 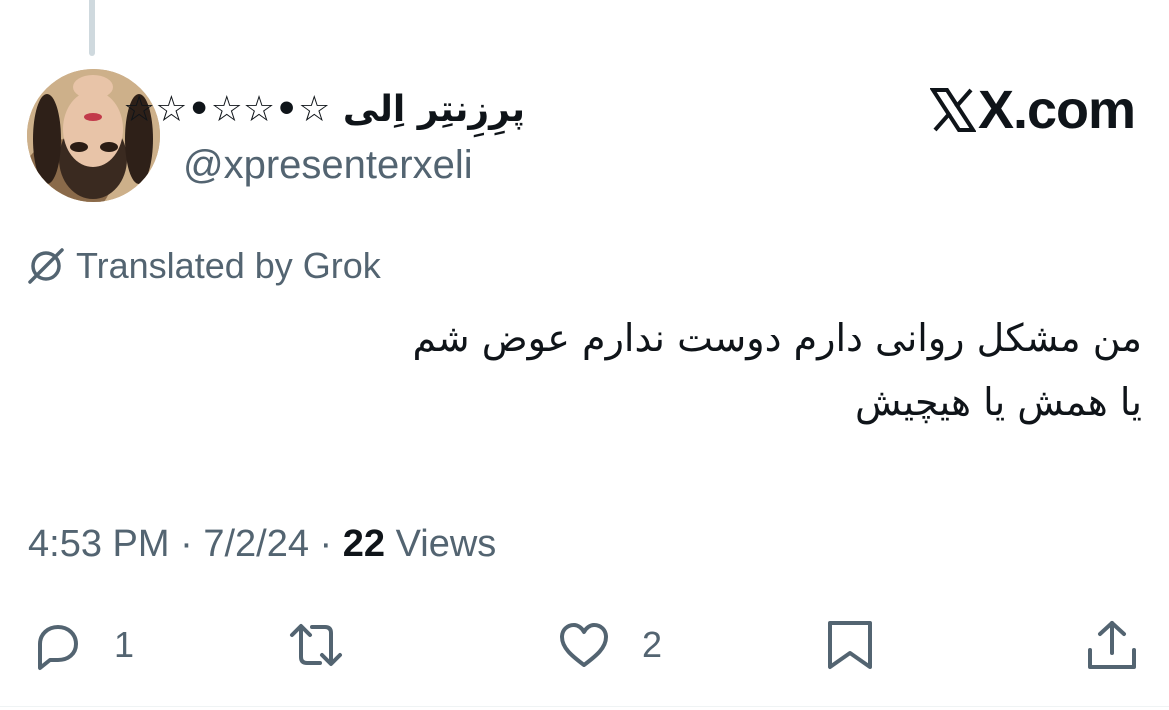 I want to click on user-handle: @xpresenterxeli, so click(x=328, y=165).